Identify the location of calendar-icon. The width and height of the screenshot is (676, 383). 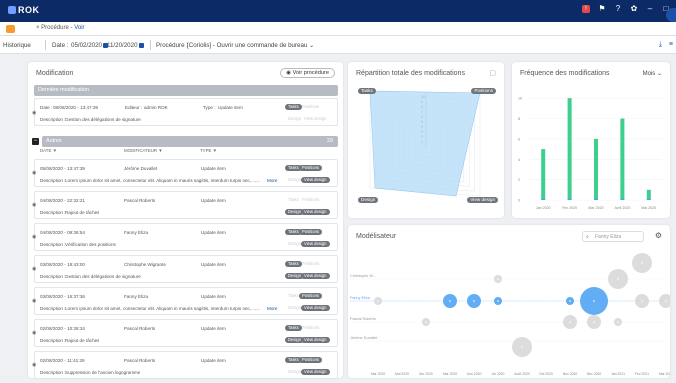
(141, 45).